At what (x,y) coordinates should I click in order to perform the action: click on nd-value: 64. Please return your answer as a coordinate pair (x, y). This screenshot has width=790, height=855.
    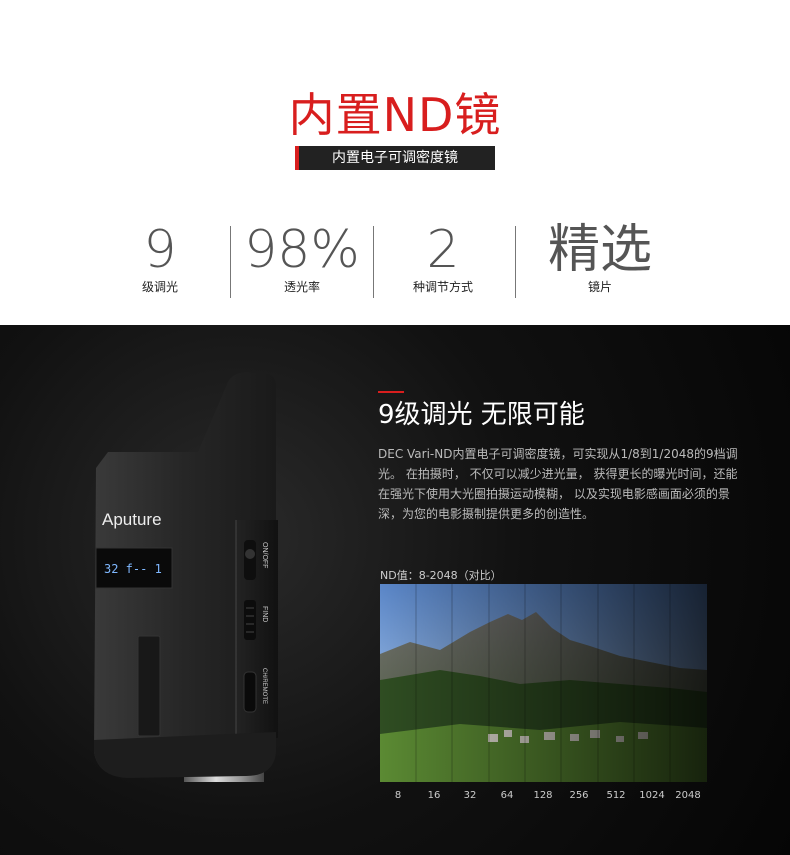
    Looking at the image, I should click on (507, 795).